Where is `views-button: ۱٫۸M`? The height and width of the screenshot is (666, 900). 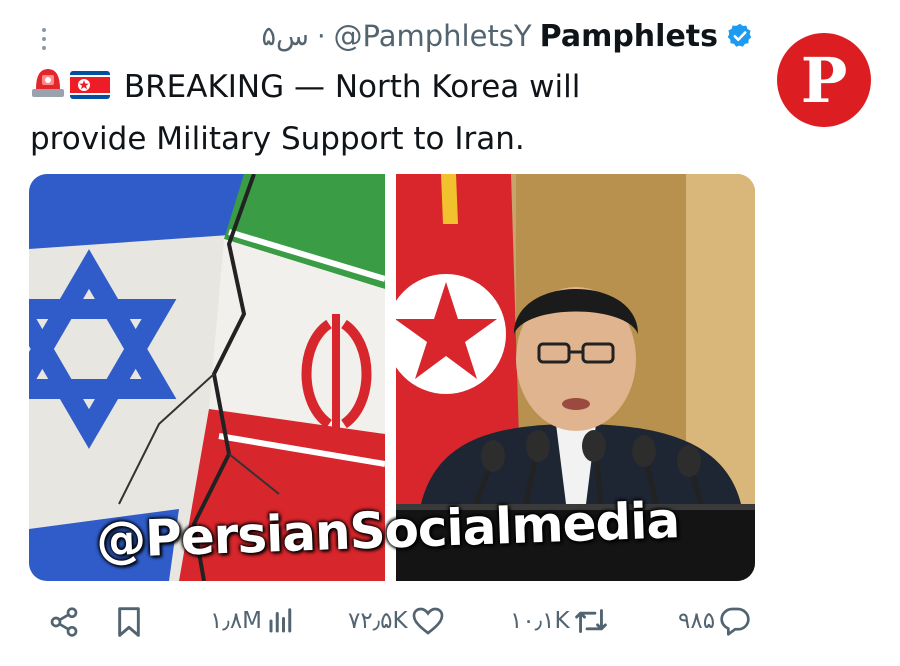
views-button: ۱٫۸M is located at coordinates (253, 621).